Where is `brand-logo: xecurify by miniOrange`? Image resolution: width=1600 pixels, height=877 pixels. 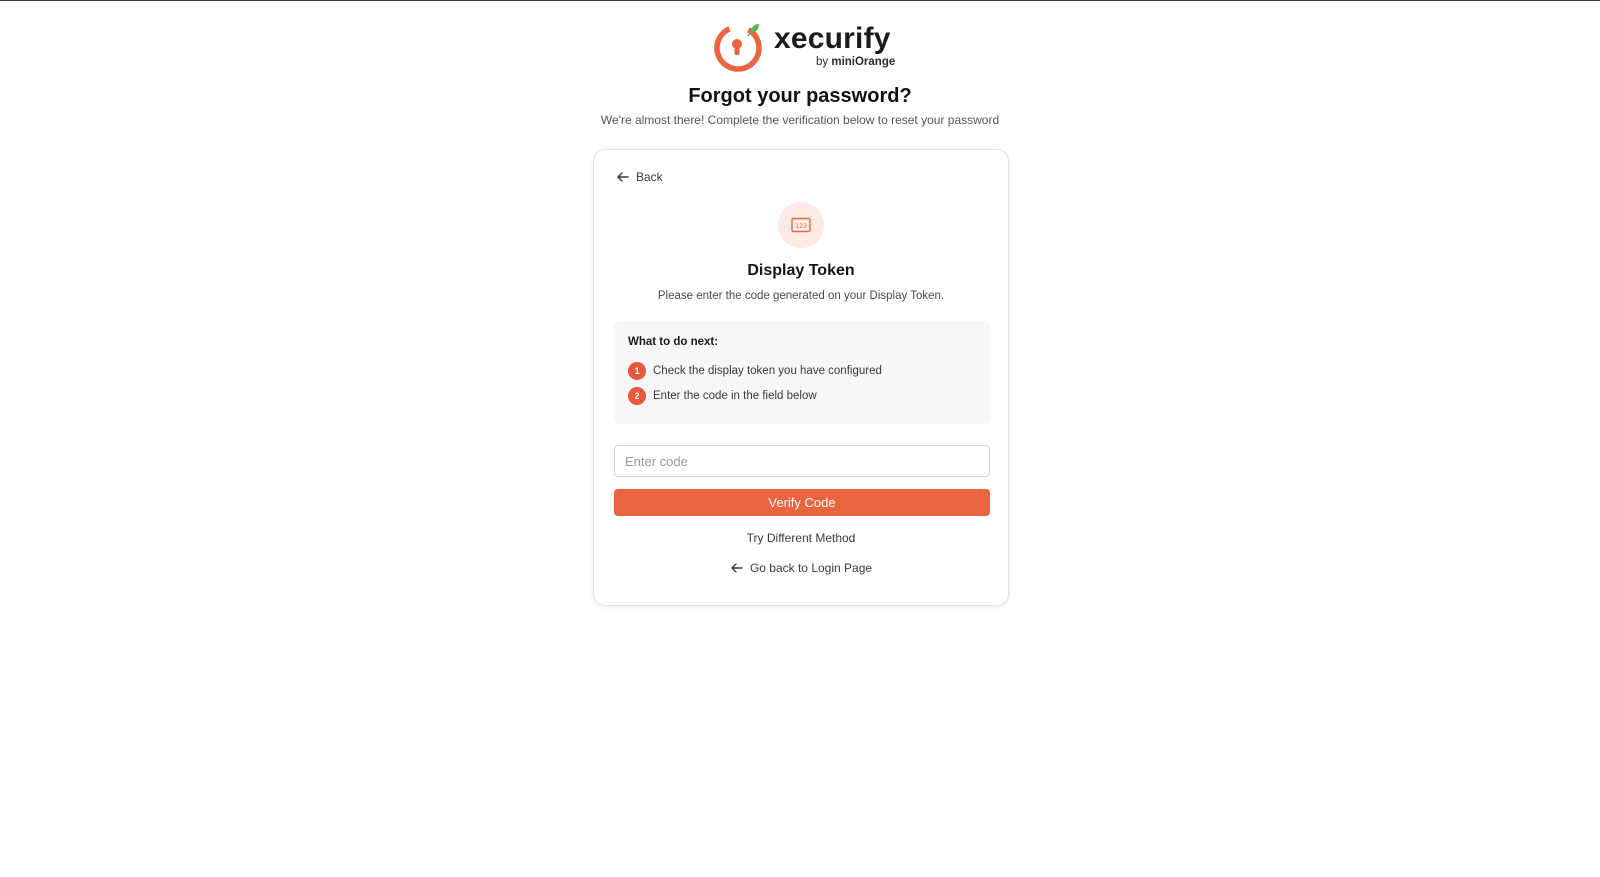
brand-logo: xecurify by miniOrange is located at coordinates (807, 47).